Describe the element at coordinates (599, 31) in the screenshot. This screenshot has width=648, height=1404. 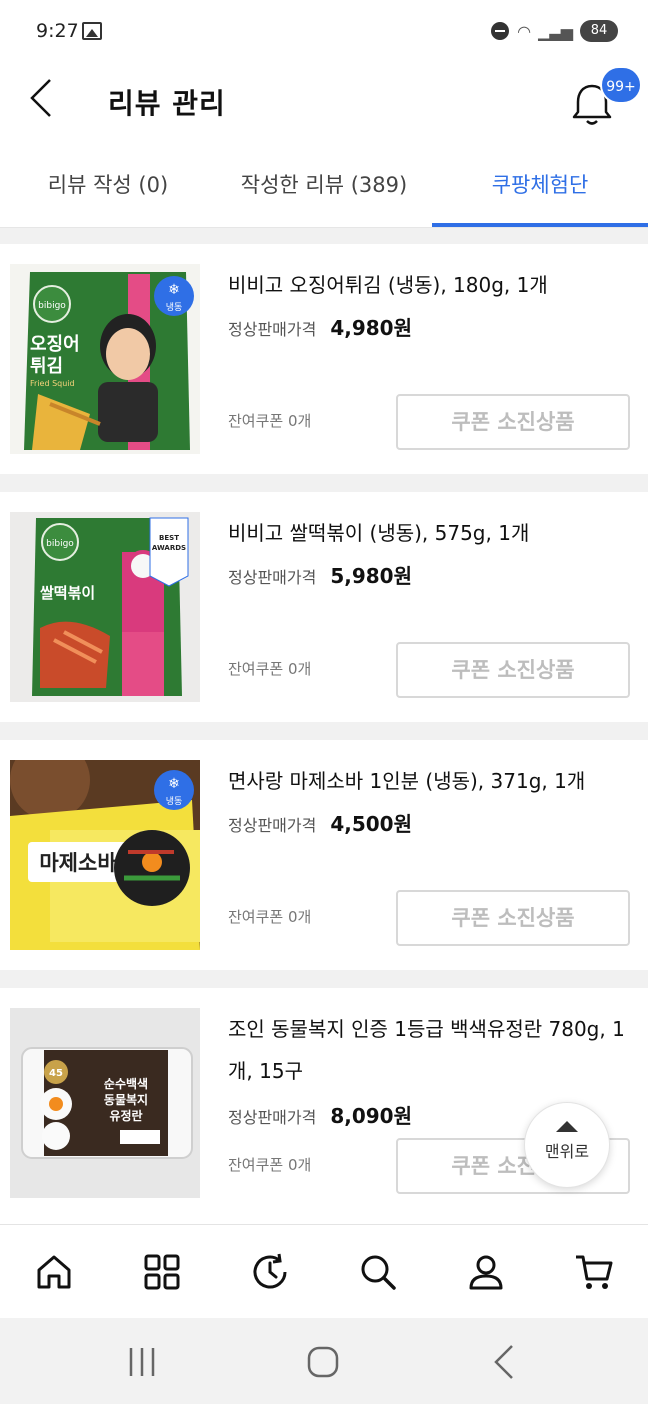
I see `battery-indicator: 84` at that location.